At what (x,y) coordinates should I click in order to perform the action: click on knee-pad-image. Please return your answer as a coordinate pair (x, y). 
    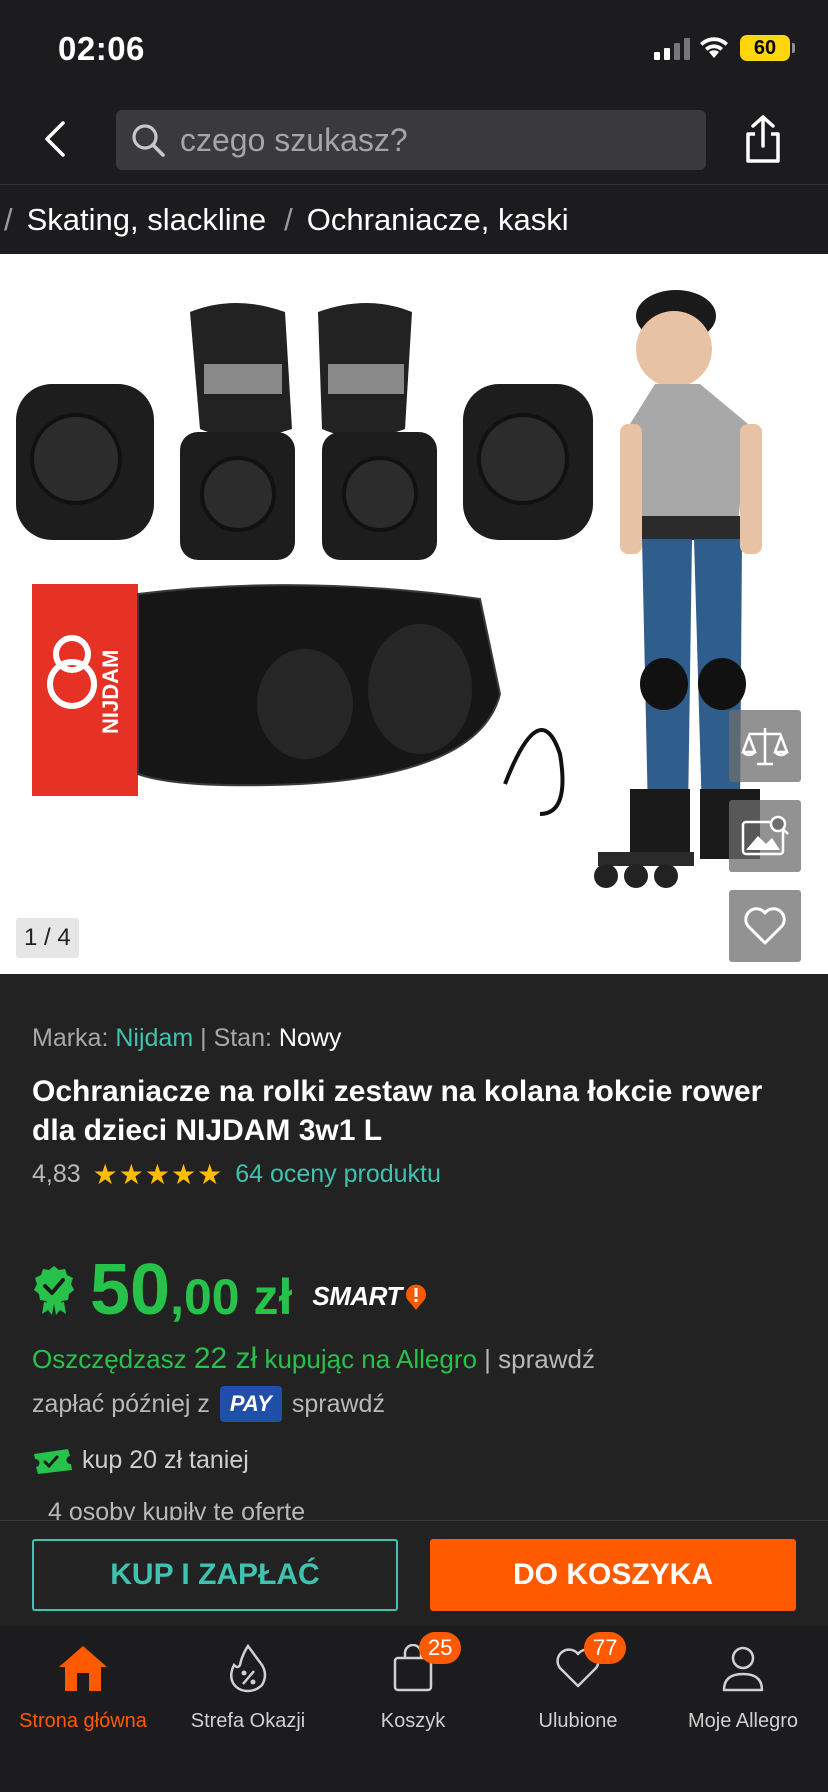
    Looking at the image, I should click on (304, 462).